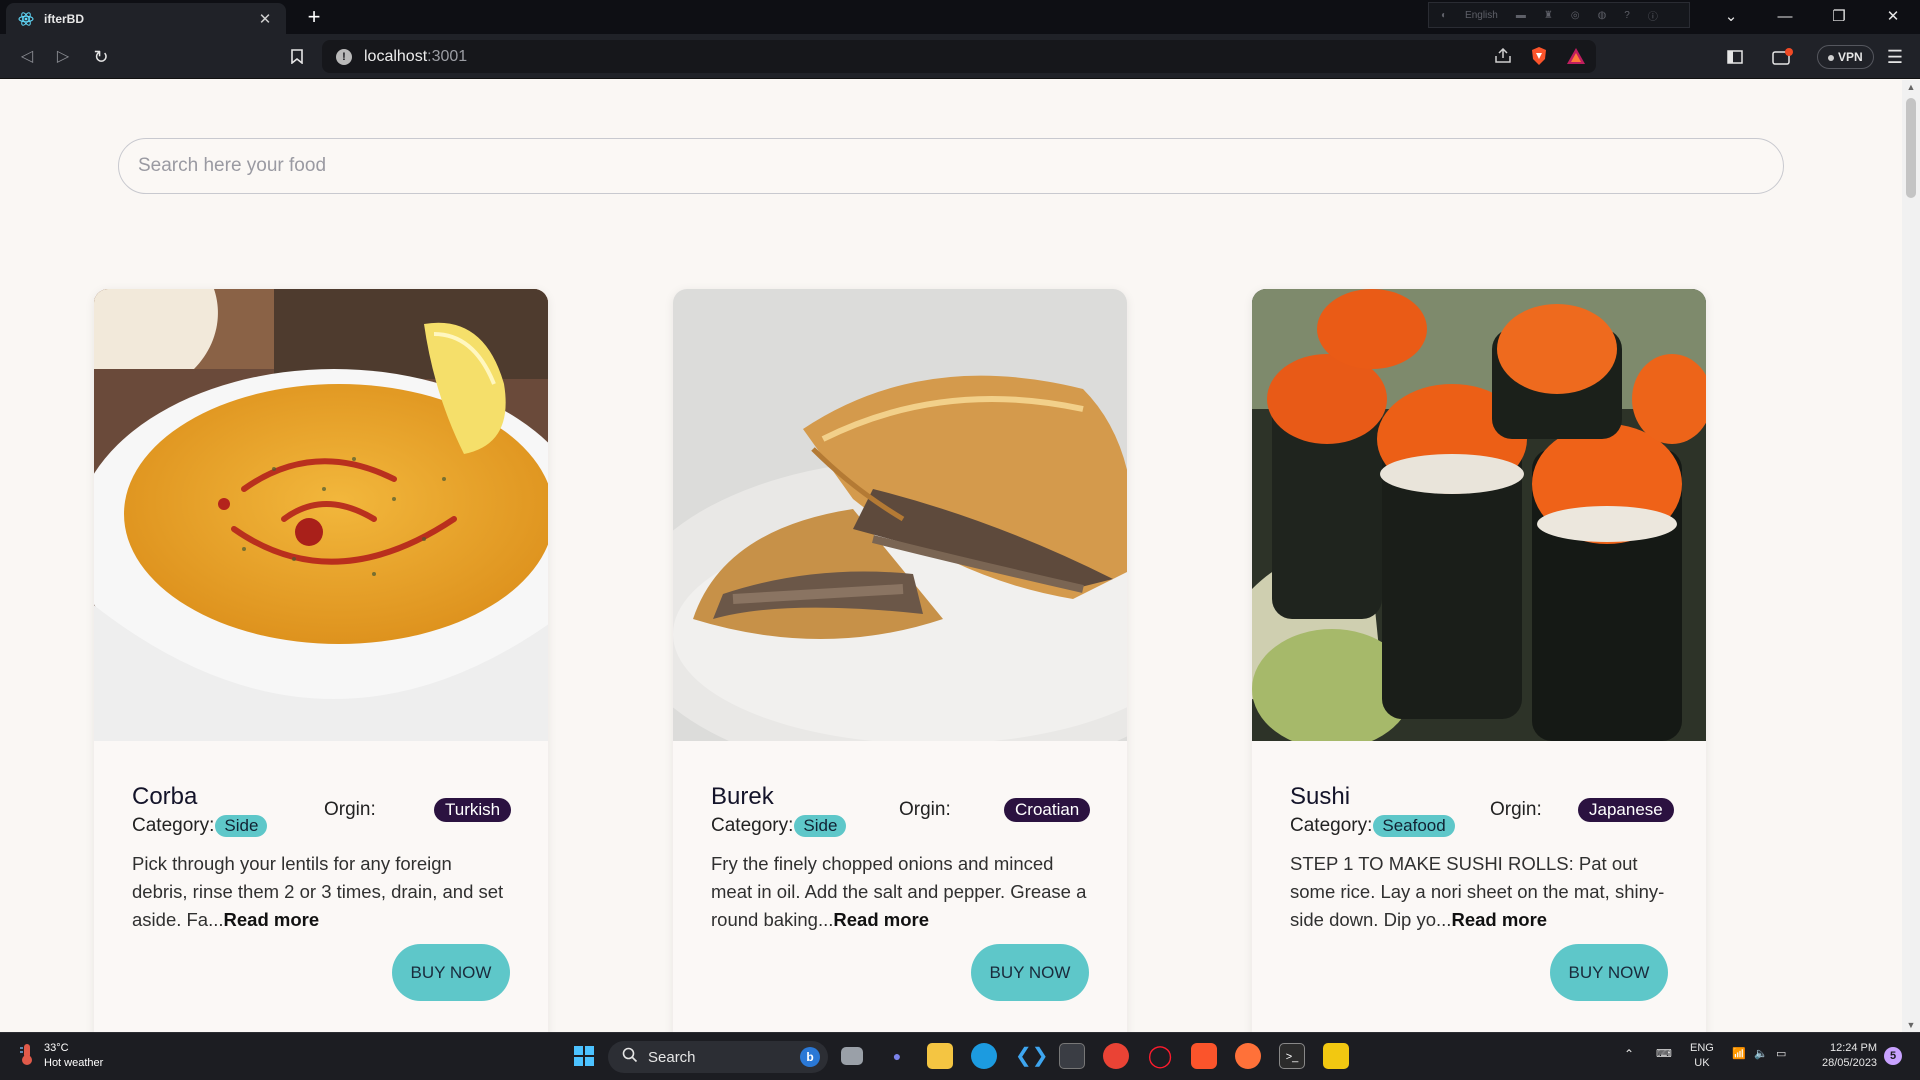  I want to click on food-image-soup, so click(321, 515).